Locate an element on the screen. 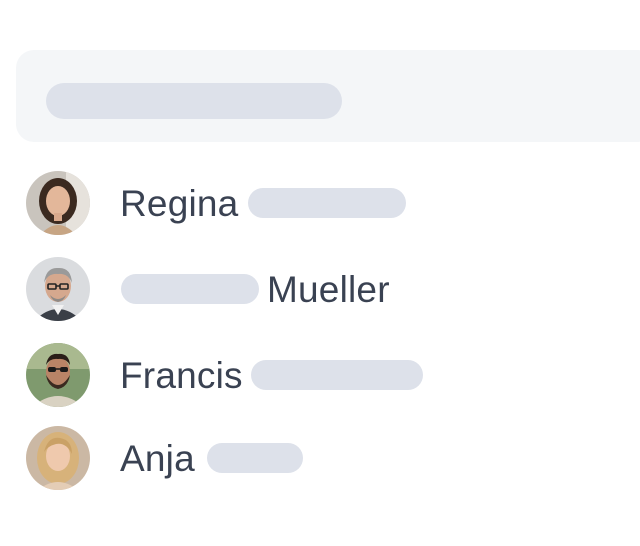  person-first-name: Anja is located at coordinates (157, 458).